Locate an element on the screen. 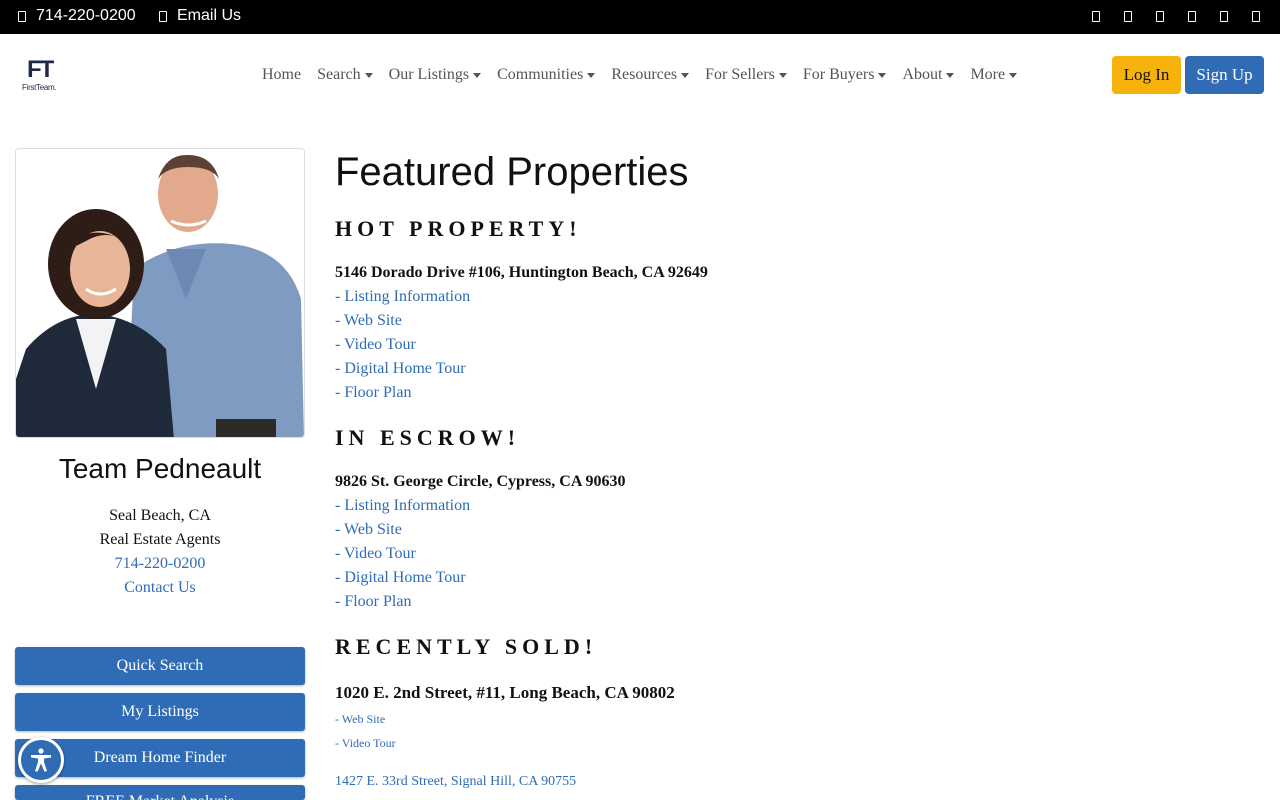 This screenshot has width=1280, height=800. nav-resources: Resources is located at coordinates (650, 75).